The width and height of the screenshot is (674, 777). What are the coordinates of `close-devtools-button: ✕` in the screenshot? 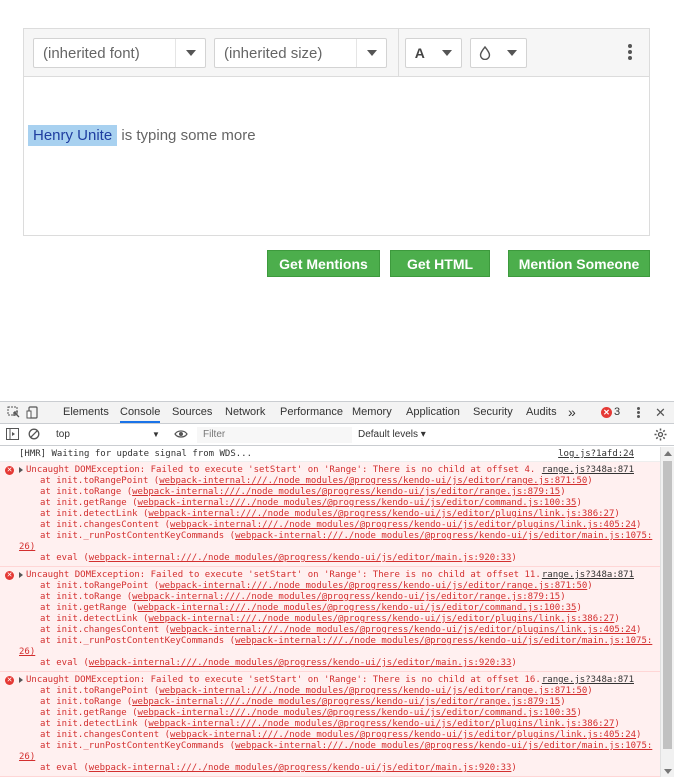 It's located at (660, 412).